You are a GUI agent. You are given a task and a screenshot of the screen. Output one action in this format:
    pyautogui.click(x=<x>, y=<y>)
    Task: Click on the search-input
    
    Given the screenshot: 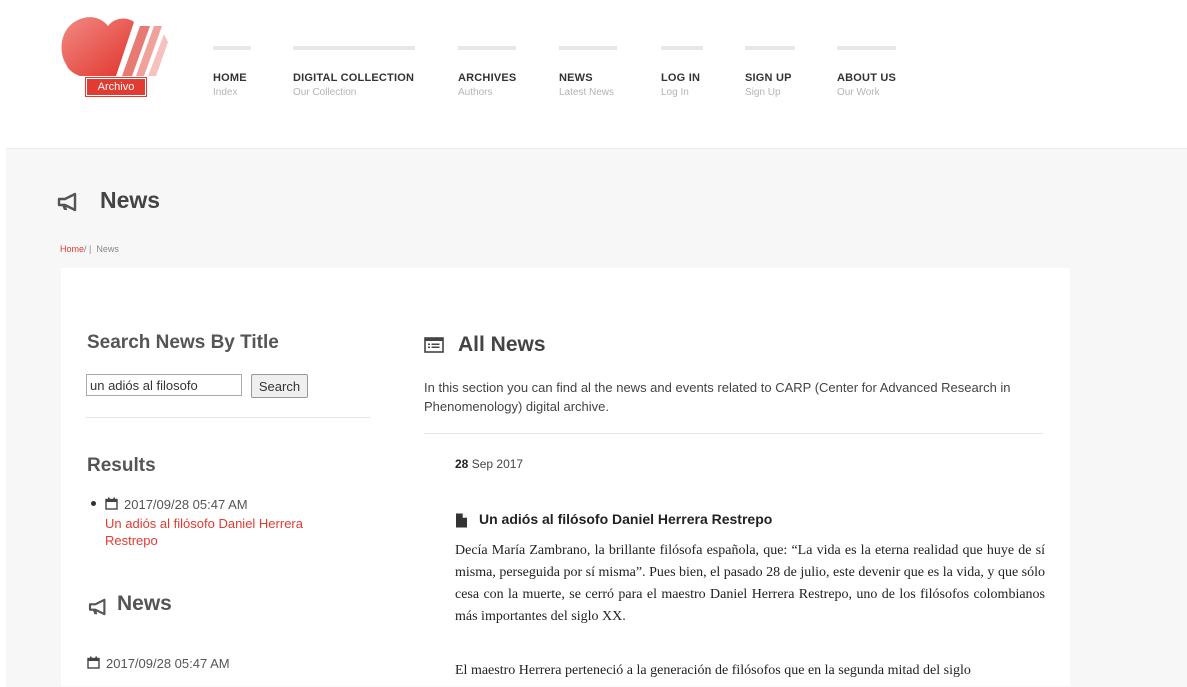 What is the action you would take?
    pyautogui.click(x=164, y=385)
    